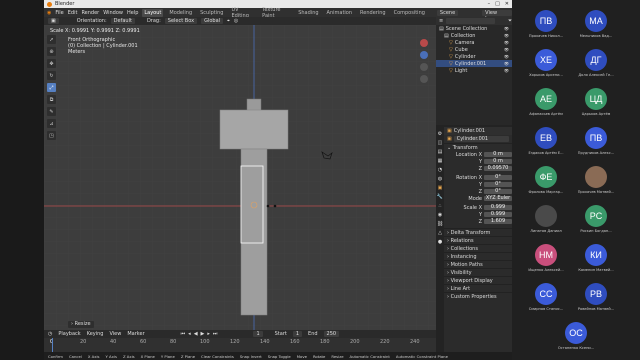 This screenshot has height=360, width=640. What do you see at coordinates (52, 345) in the screenshot?
I see `playhead` at bounding box center [52, 345].